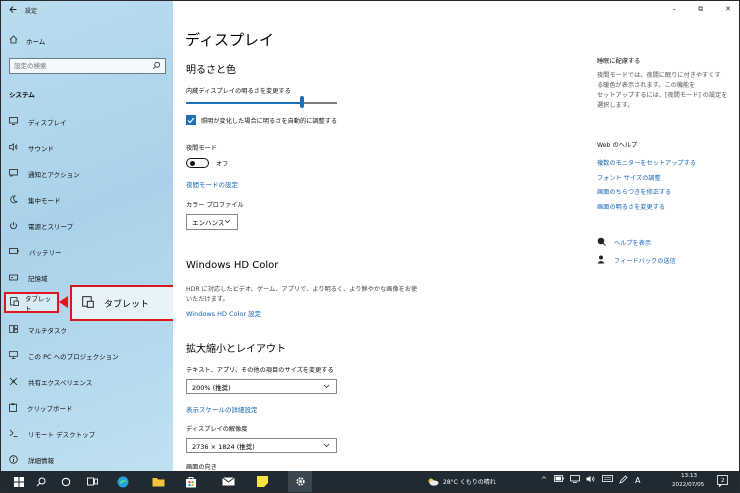 This screenshot has height=493, width=740. What do you see at coordinates (302, 102) in the screenshot?
I see `slider-thumb` at bounding box center [302, 102].